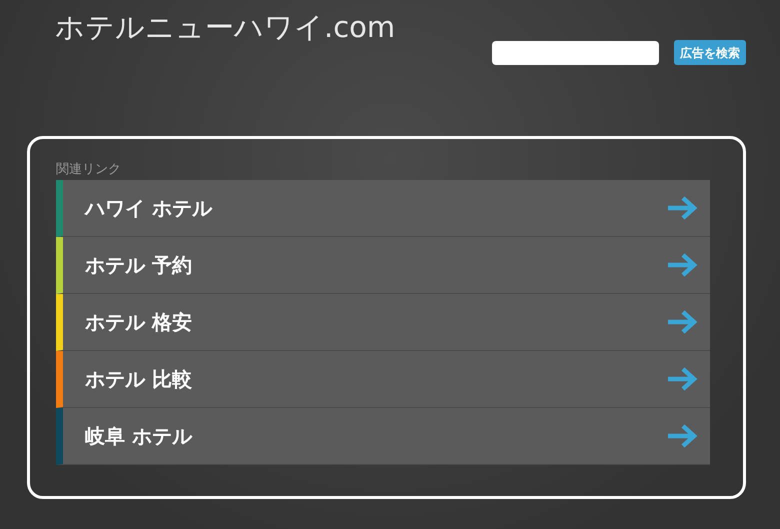 Image resolution: width=780 pixels, height=529 pixels. Describe the element at coordinates (383, 379) in the screenshot. I see `related-link: ホテル 比較` at that location.